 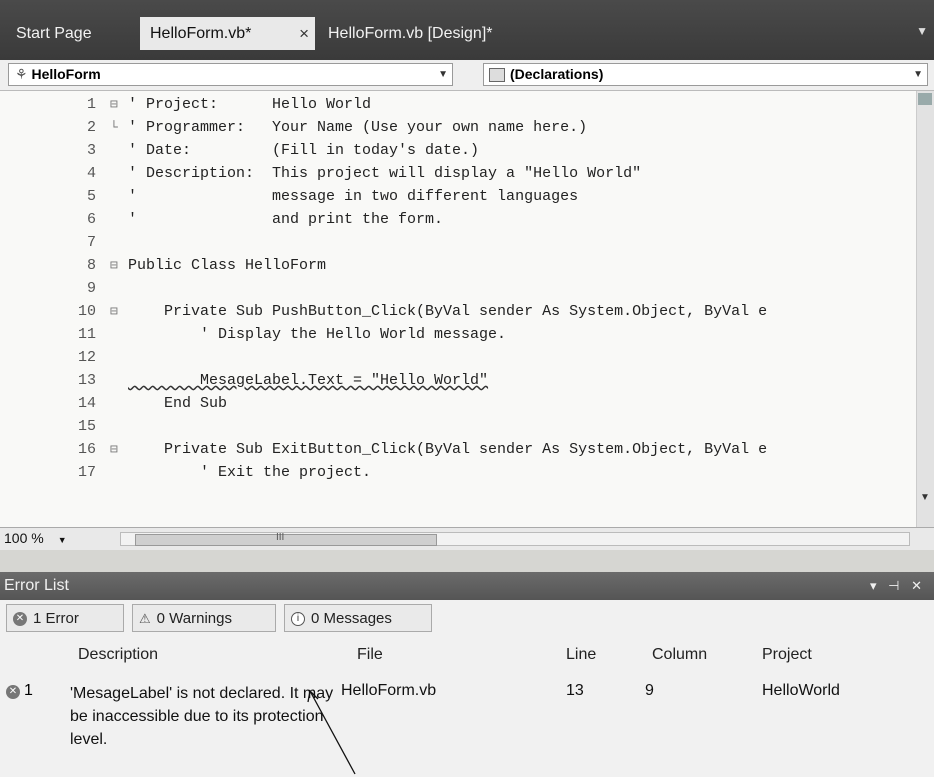 What do you see at coordinates (317, 334) in the screenshot?
I see `code-text: ' Display the Hello World message.` at bounding box center [317, 334].